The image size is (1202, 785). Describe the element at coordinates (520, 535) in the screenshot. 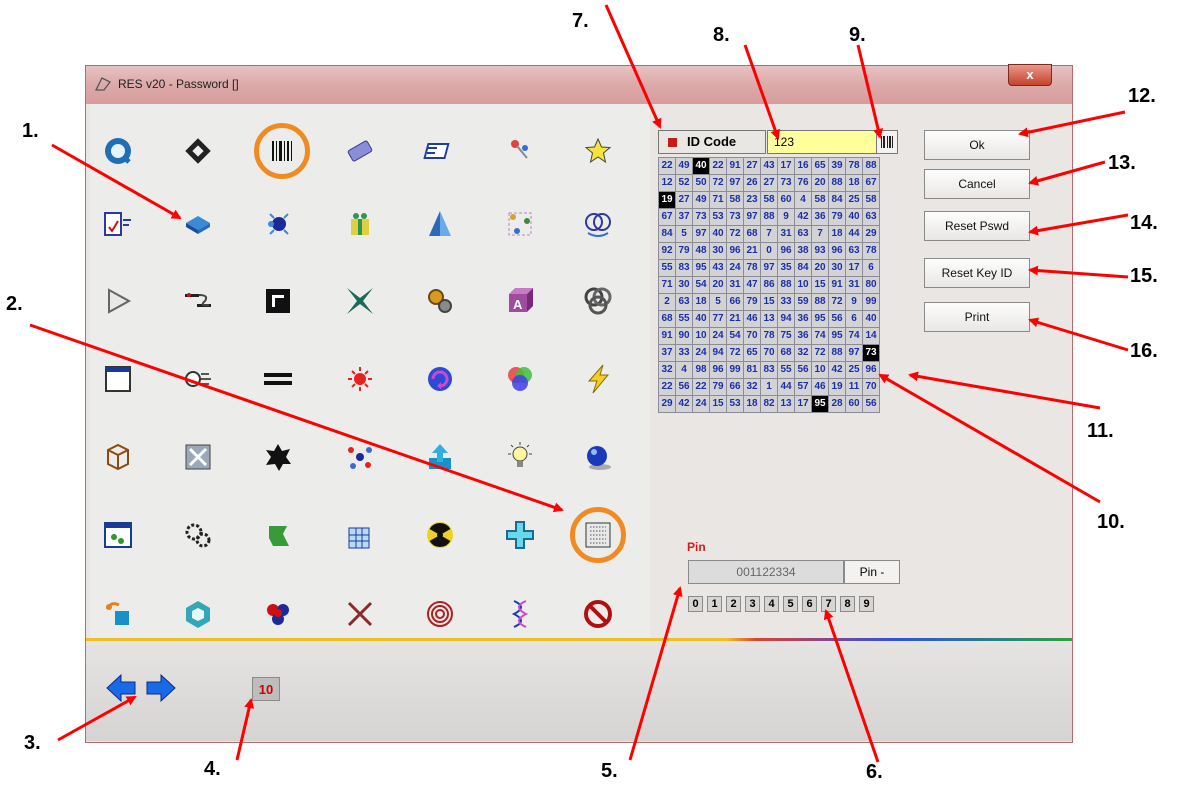

I see `medical-cross-icon` at that location.